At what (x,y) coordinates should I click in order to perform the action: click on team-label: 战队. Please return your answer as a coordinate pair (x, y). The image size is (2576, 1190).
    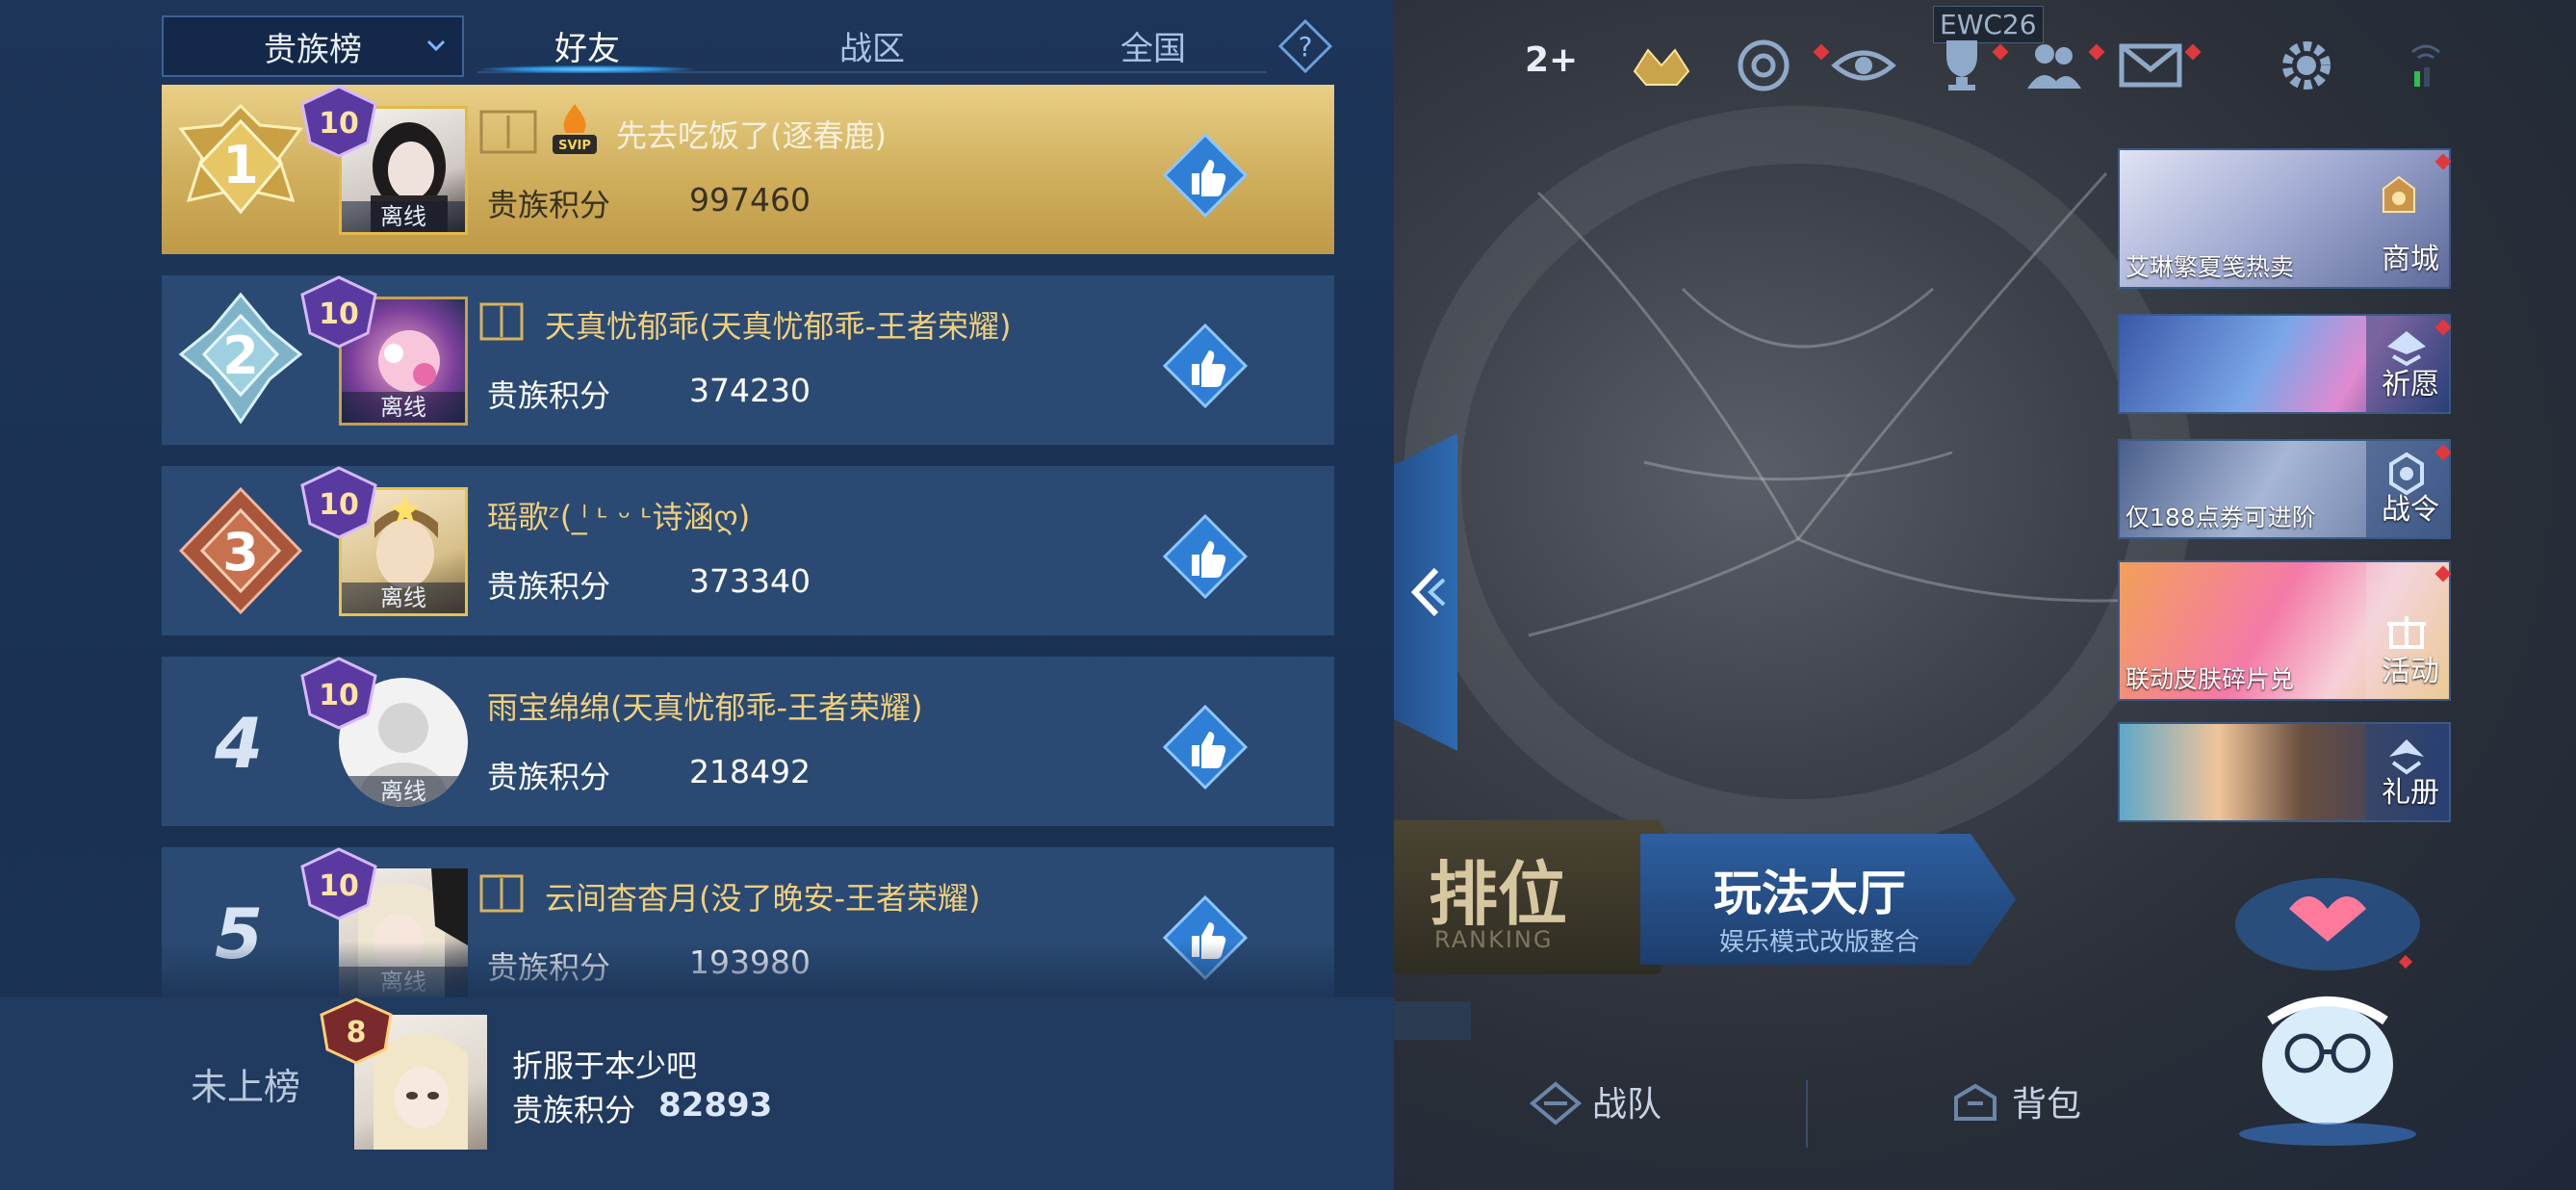
    Looking at the image, I should click on (1627, 1105).